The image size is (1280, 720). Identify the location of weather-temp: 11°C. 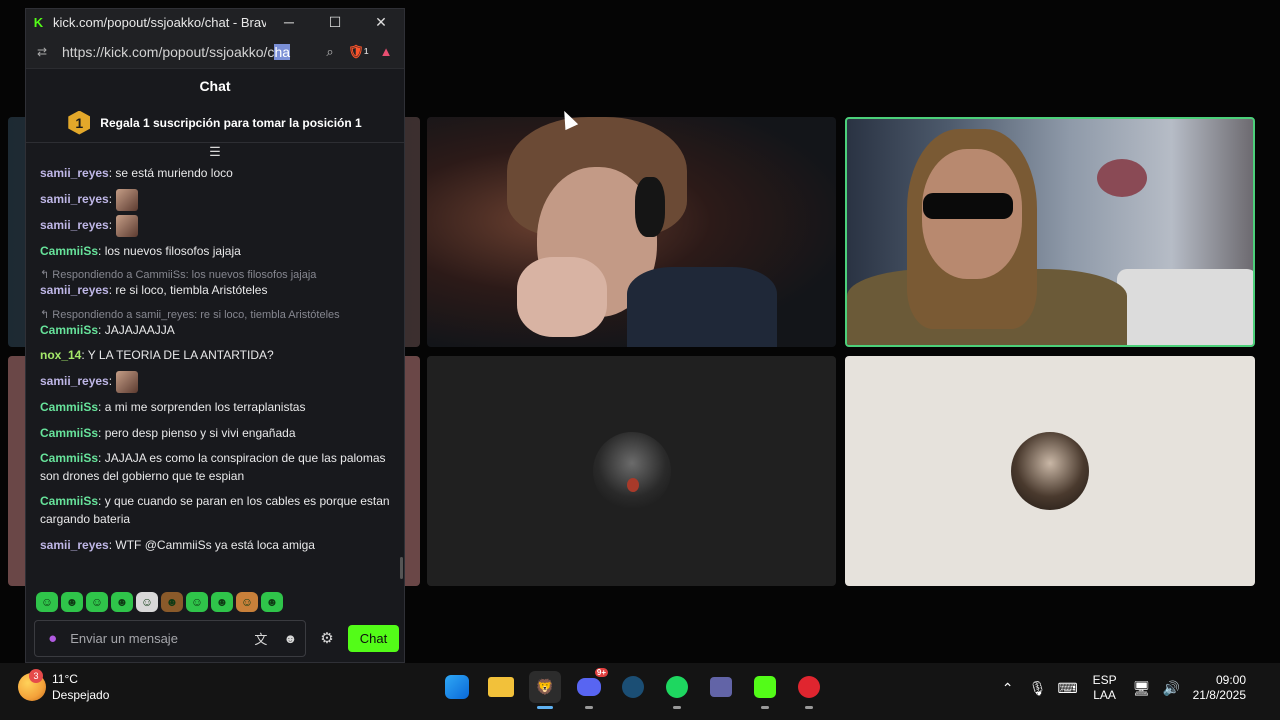
(65, 679).